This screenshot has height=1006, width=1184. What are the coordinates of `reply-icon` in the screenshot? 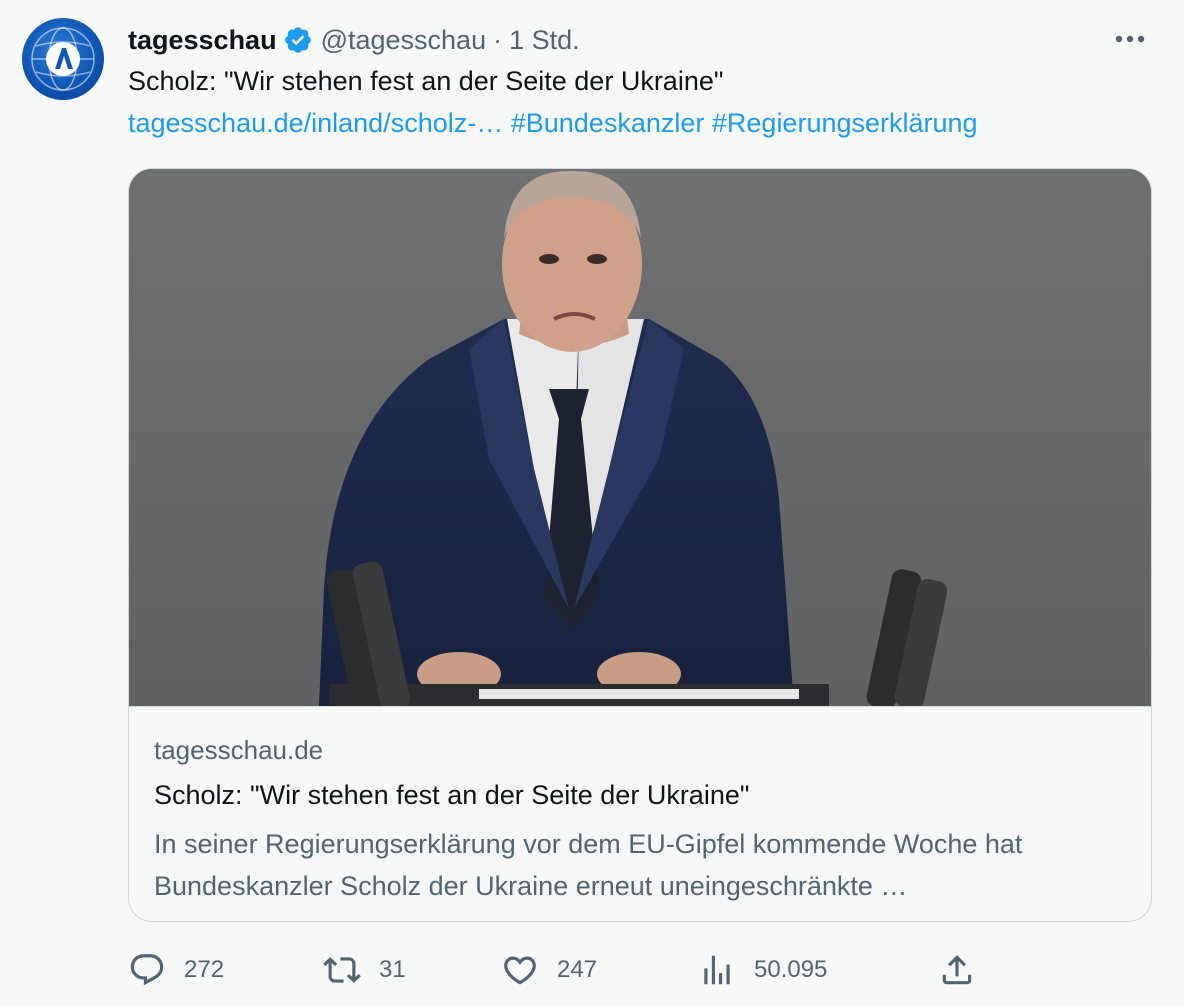 It's located at (147, 970).